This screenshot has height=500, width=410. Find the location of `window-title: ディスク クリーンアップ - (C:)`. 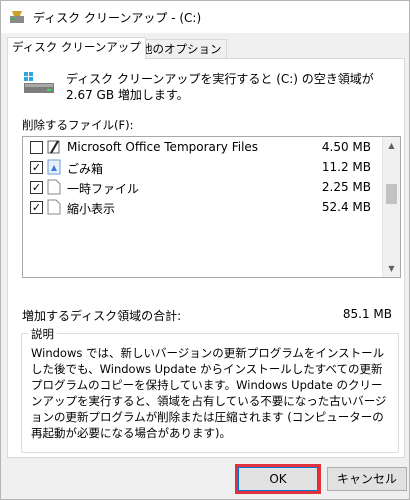

window-title: ディスク クリーンアップ - (C:) is located at coordinates (117, 18).